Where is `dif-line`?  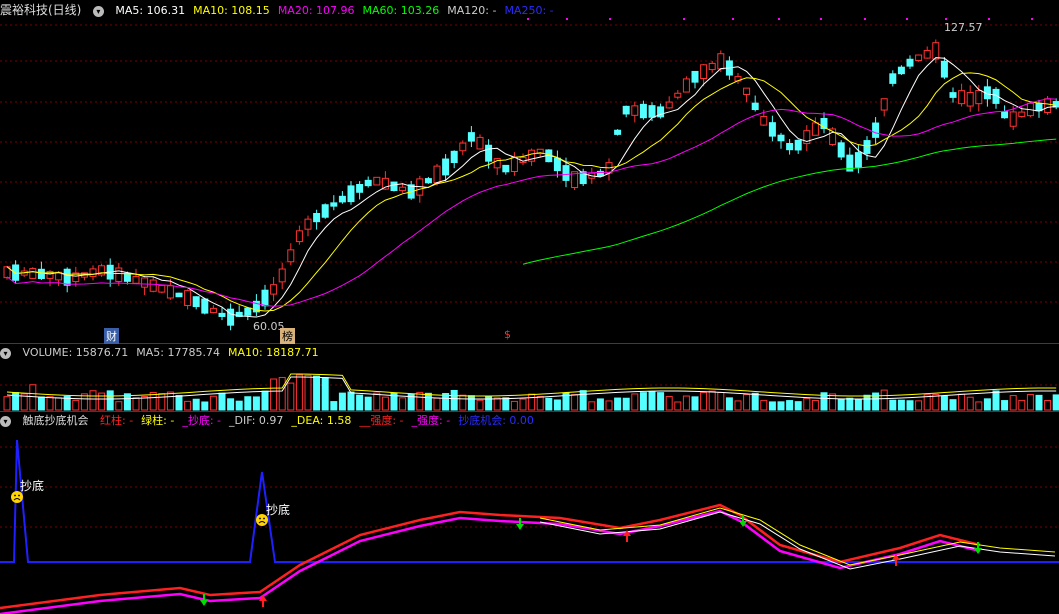
dif-line is located at coordinates (797, 540).